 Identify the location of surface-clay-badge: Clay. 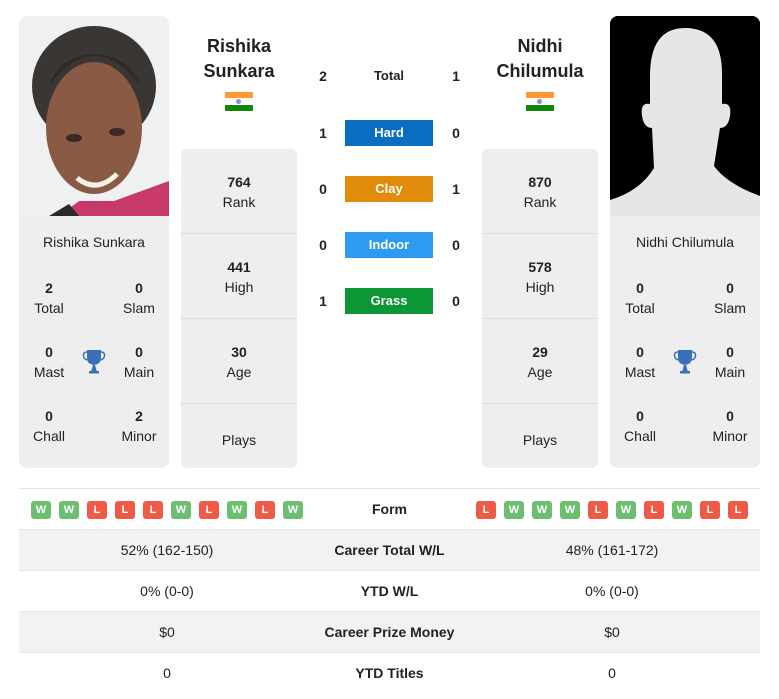
(389, 189).